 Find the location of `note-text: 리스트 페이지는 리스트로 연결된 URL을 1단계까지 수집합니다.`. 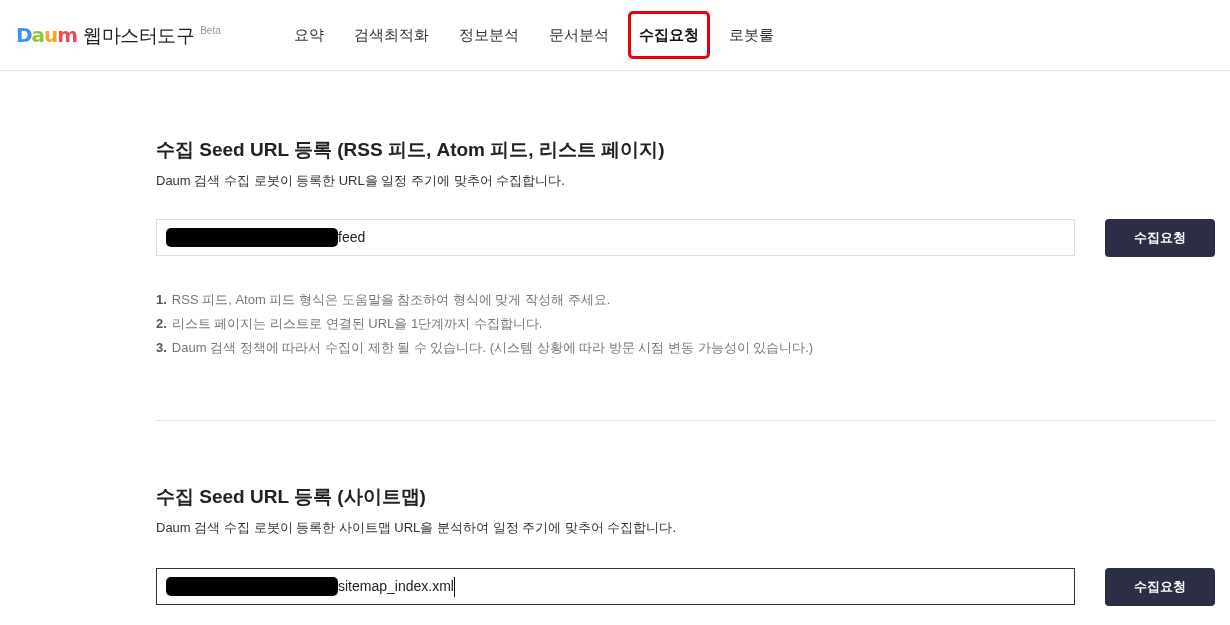

note-text: 리스트 페이지는 리스트로 연결된 URL을 1단계까지 수집합니다. is located at coordinates (357, 324).